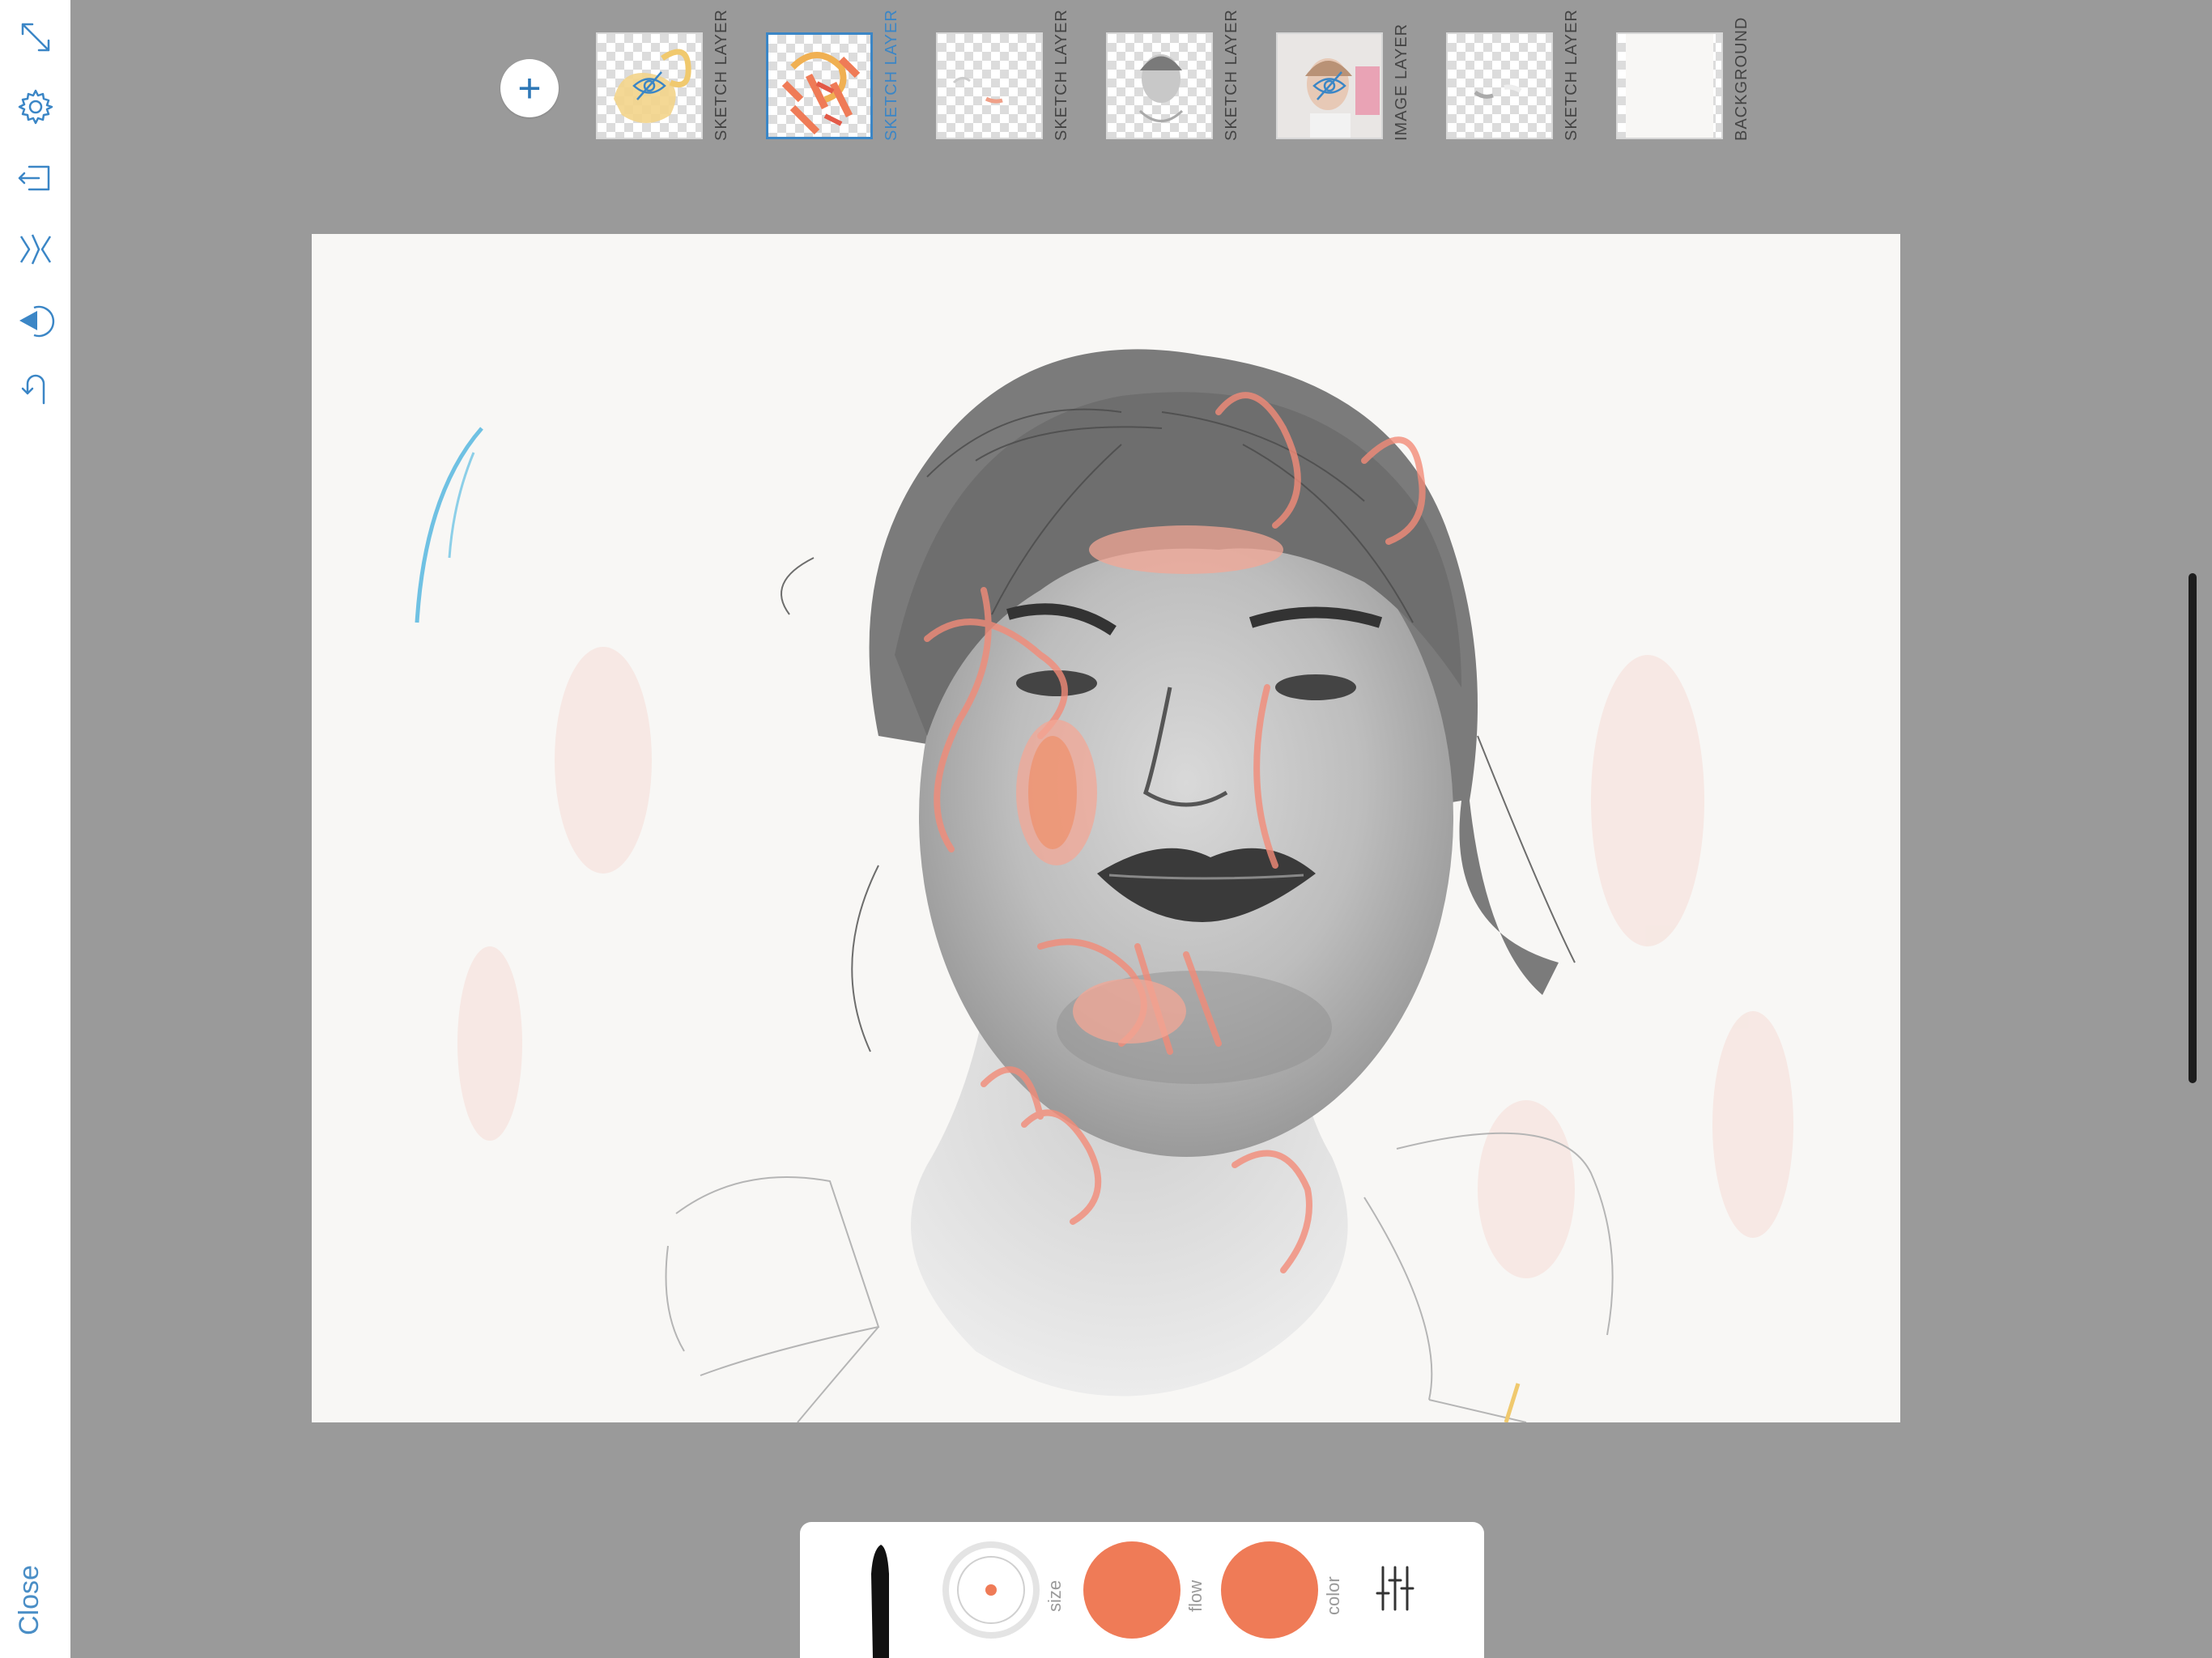 This screenshot has width=2212, height=1658. What do you see at coordinates (36, 249) in the screenshot?
I see `symmetry-icon` at bounding box center [36, 249].